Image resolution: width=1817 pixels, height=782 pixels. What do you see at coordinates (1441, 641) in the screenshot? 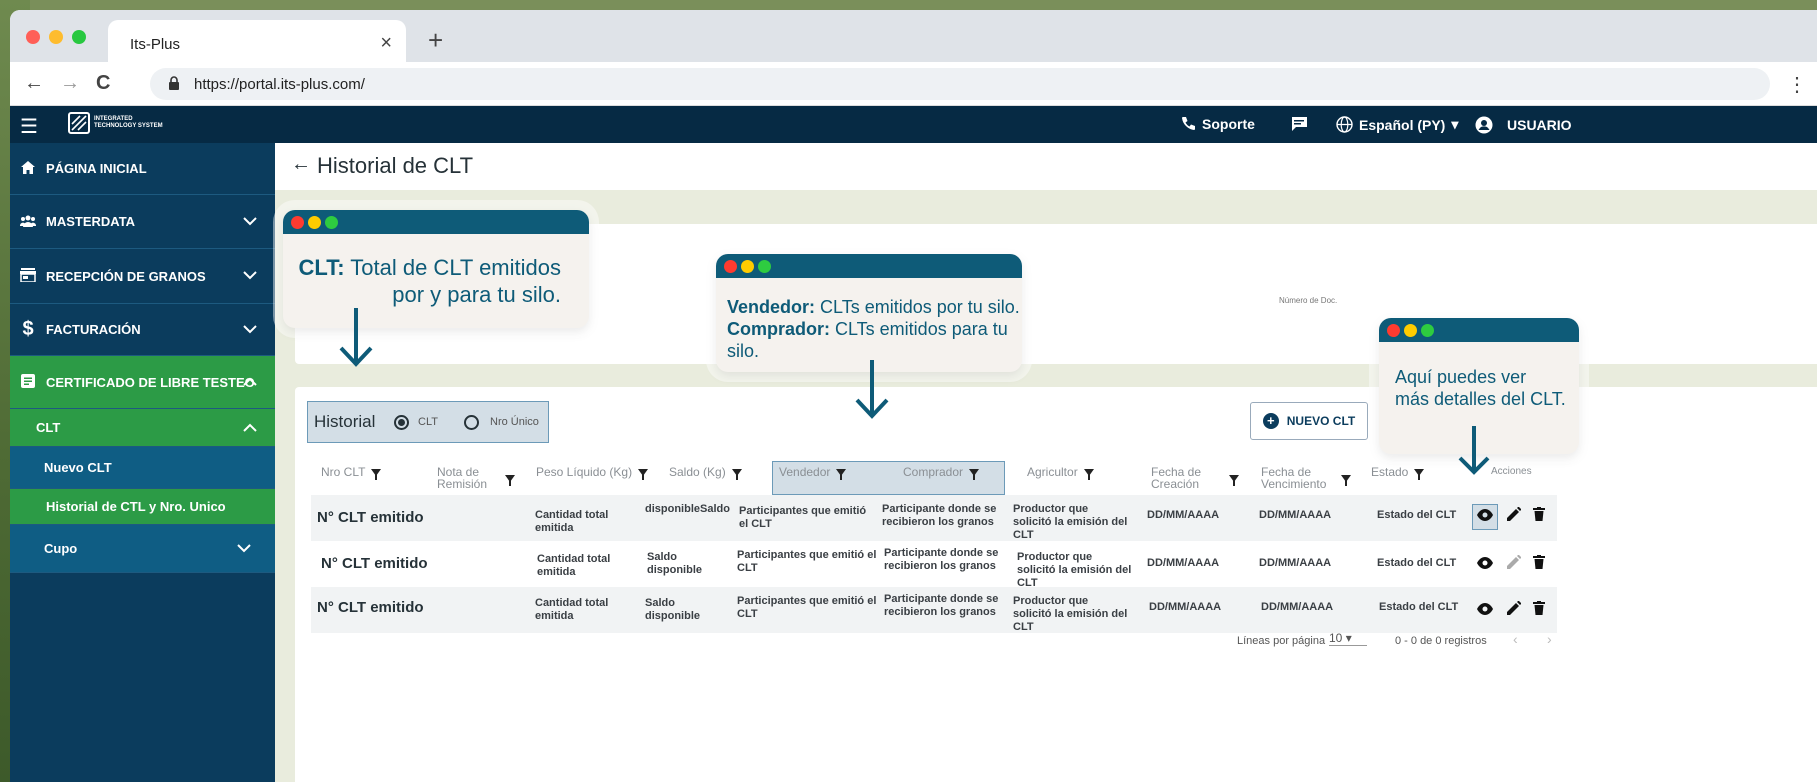
I see `pager-range: 0 - 0 de 0 registros` at bounding box center [1441, 641].